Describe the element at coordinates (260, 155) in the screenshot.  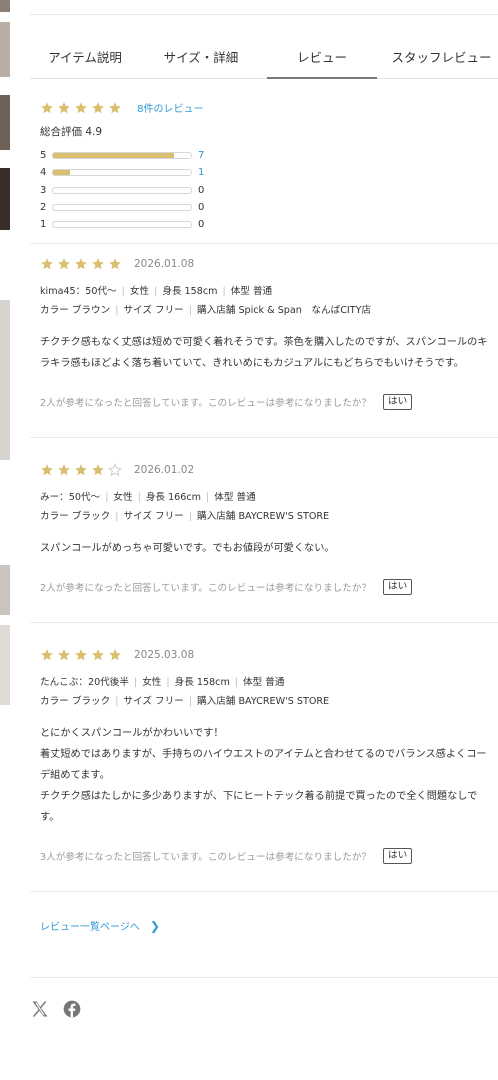
I see `distribution-row: 5 7` at that location.